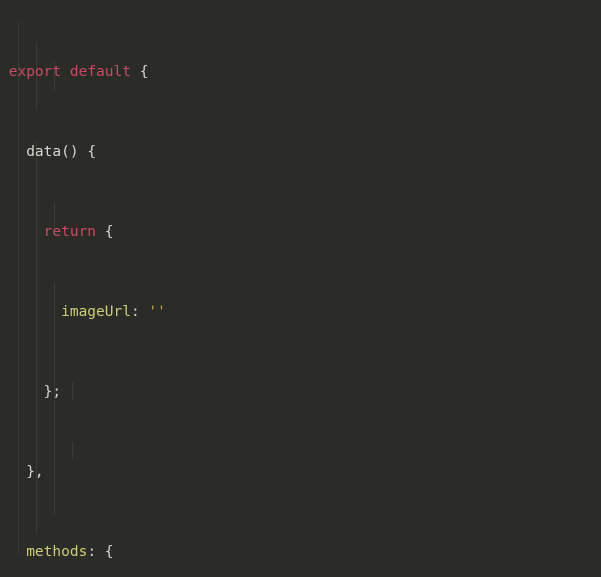 The width and height of the screenshot is (601, 577). Describe the element at coordinates (300, 472) in the screenshot. I see `code-line-6: },` at that location.